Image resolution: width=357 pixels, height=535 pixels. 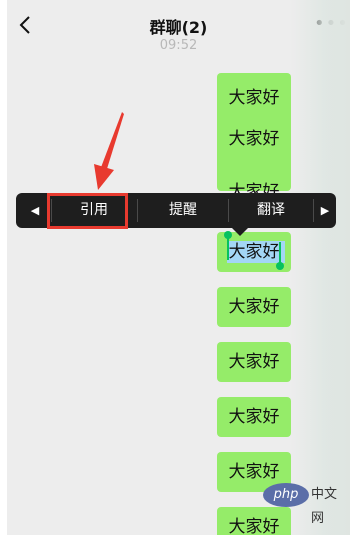 I want to click on menu-pointer, so click(x=240, y=232).